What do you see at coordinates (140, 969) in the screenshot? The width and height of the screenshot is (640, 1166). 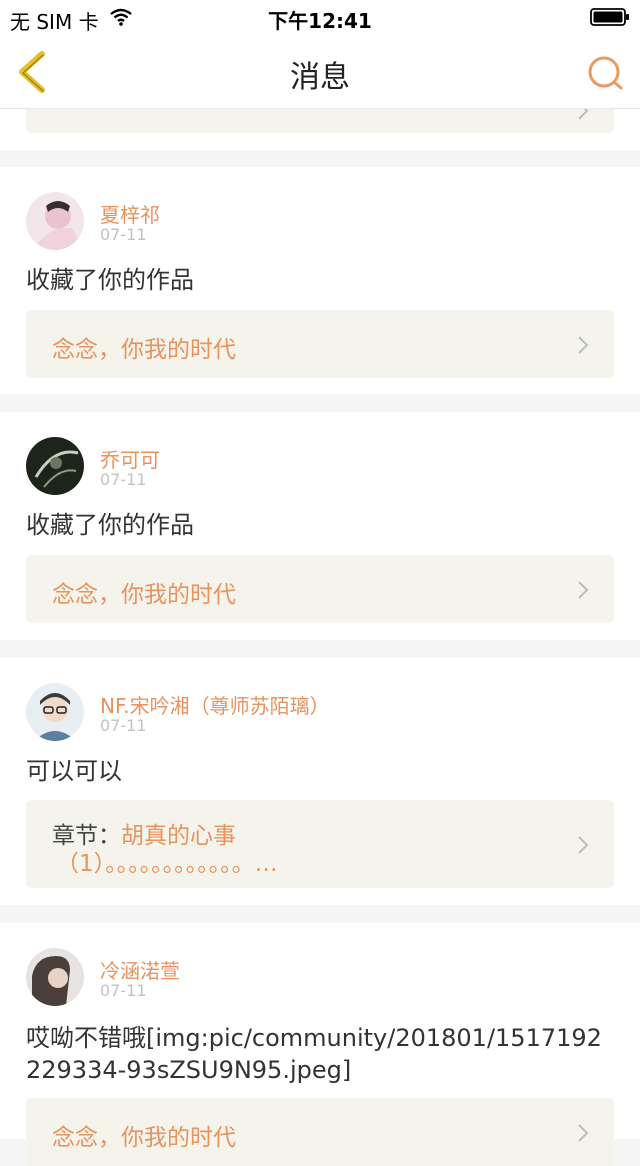 I see `username: 冷涵渃萱` at bounding box center [140, 969].